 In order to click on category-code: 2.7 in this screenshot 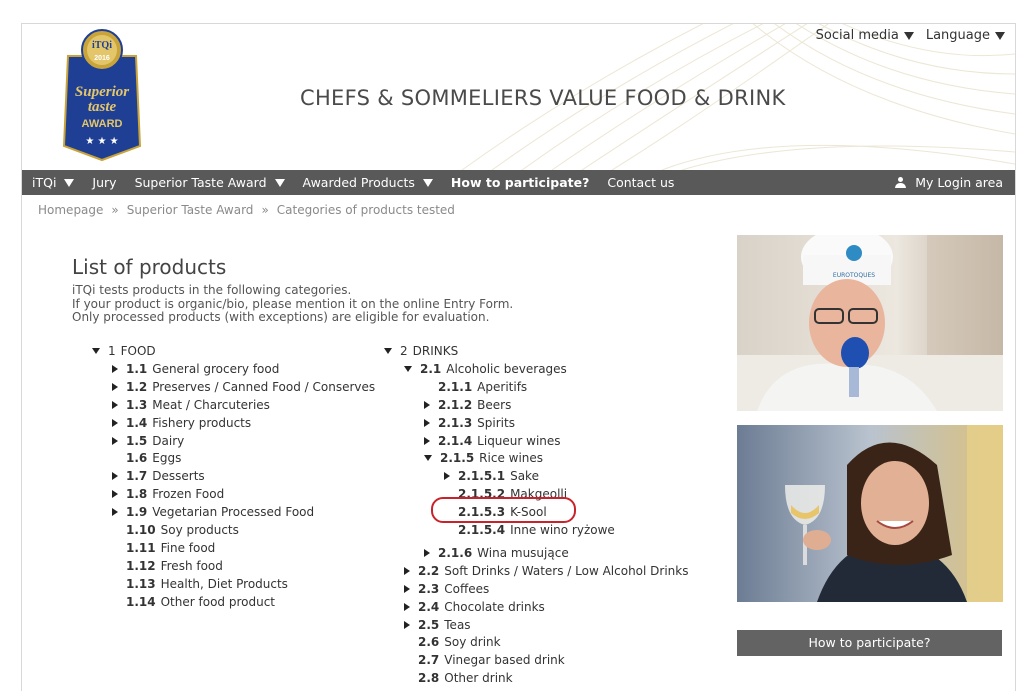, I will do `click(429, 660)`.